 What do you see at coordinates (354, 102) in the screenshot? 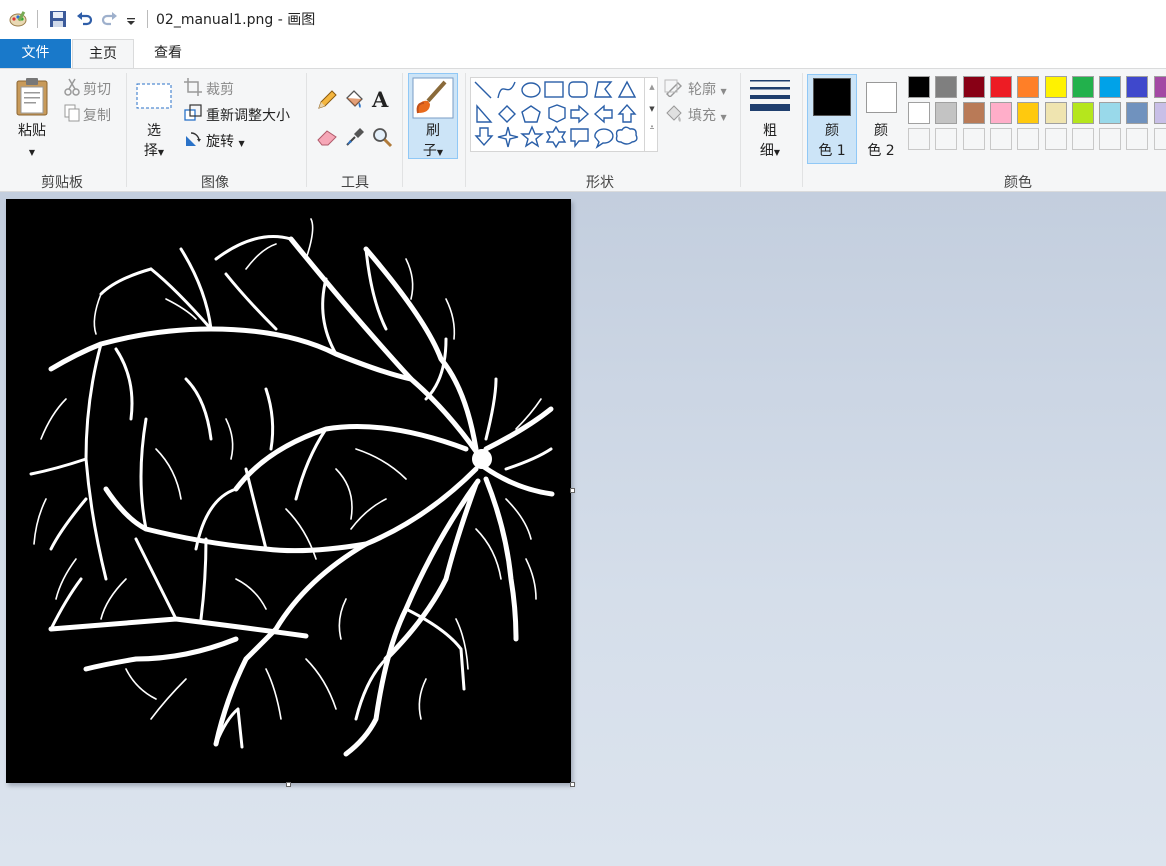
I see `fill-bucket-icon` at bounding box center [354, 102].